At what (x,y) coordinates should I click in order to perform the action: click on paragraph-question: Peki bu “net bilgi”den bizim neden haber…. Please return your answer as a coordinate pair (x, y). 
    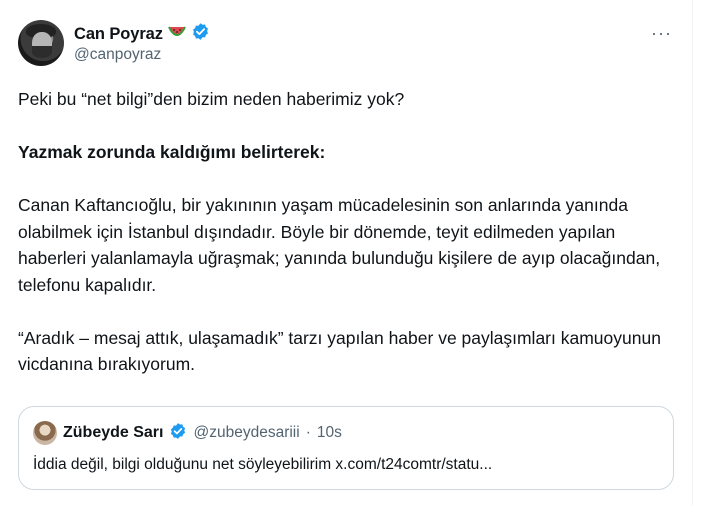
    Looking at the image, I should click on (211, 99).